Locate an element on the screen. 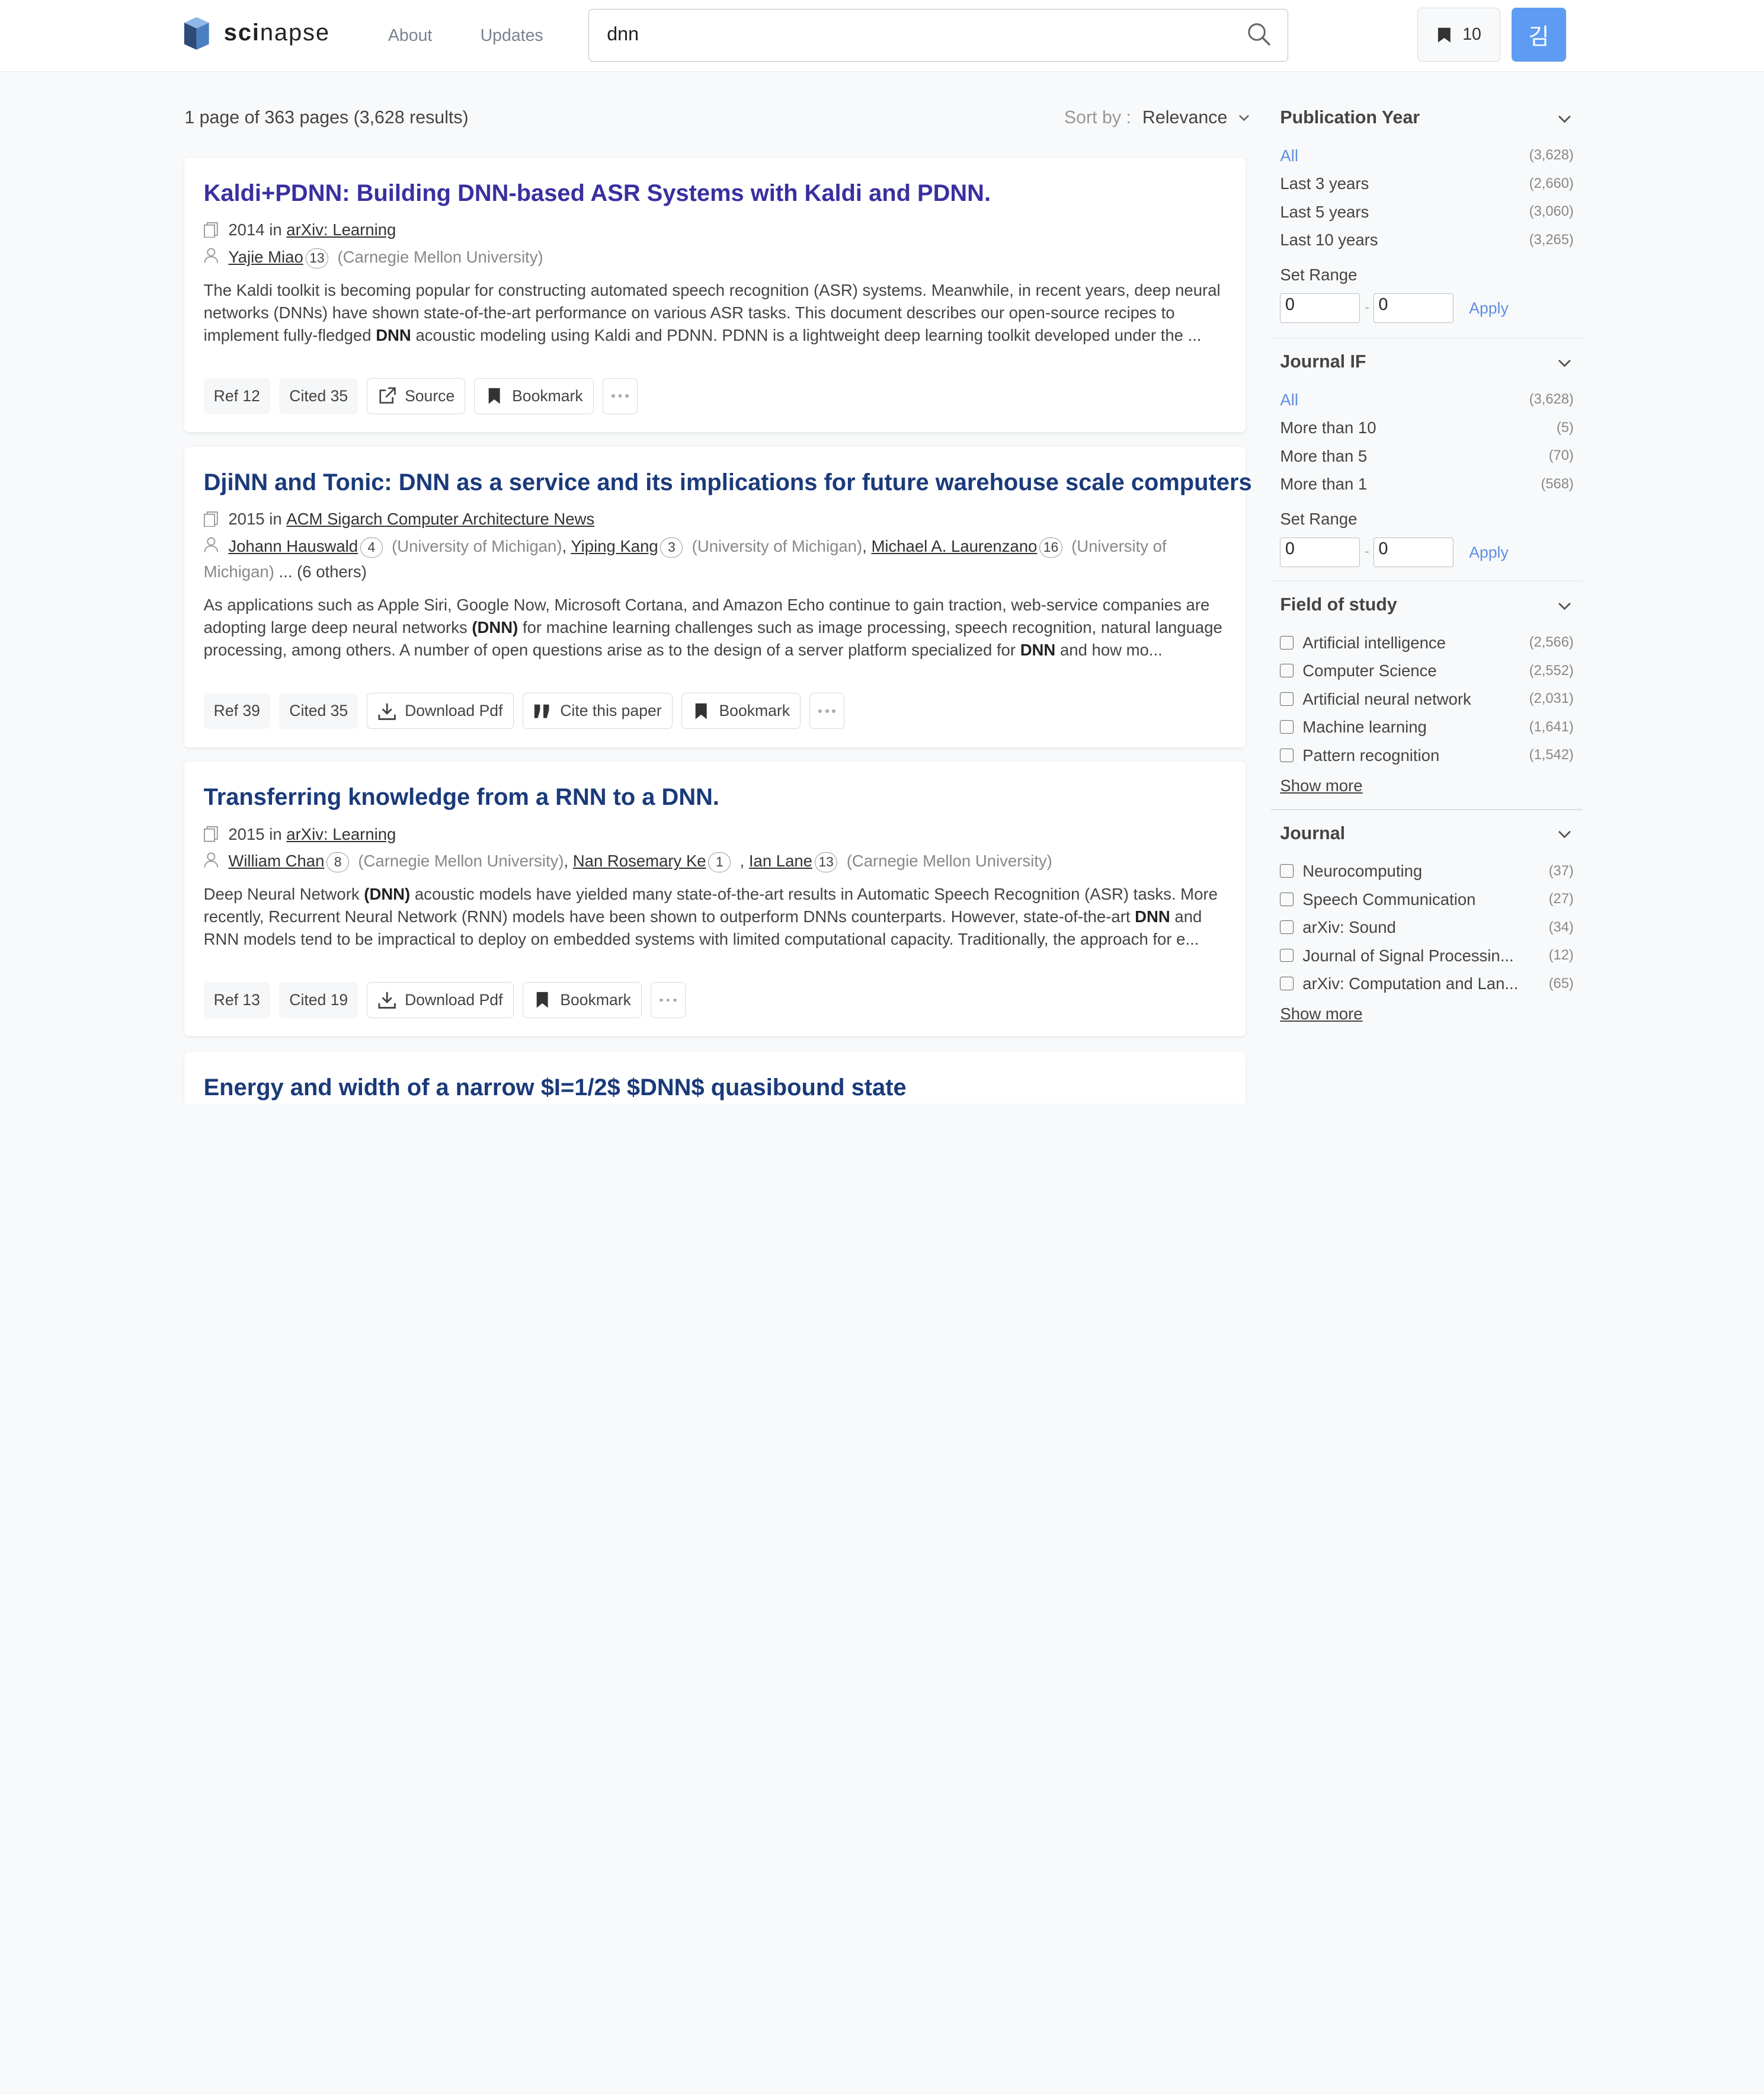  paper-venue-line: 2014 in arXiv: Learning is located at coordinates (299, 229).